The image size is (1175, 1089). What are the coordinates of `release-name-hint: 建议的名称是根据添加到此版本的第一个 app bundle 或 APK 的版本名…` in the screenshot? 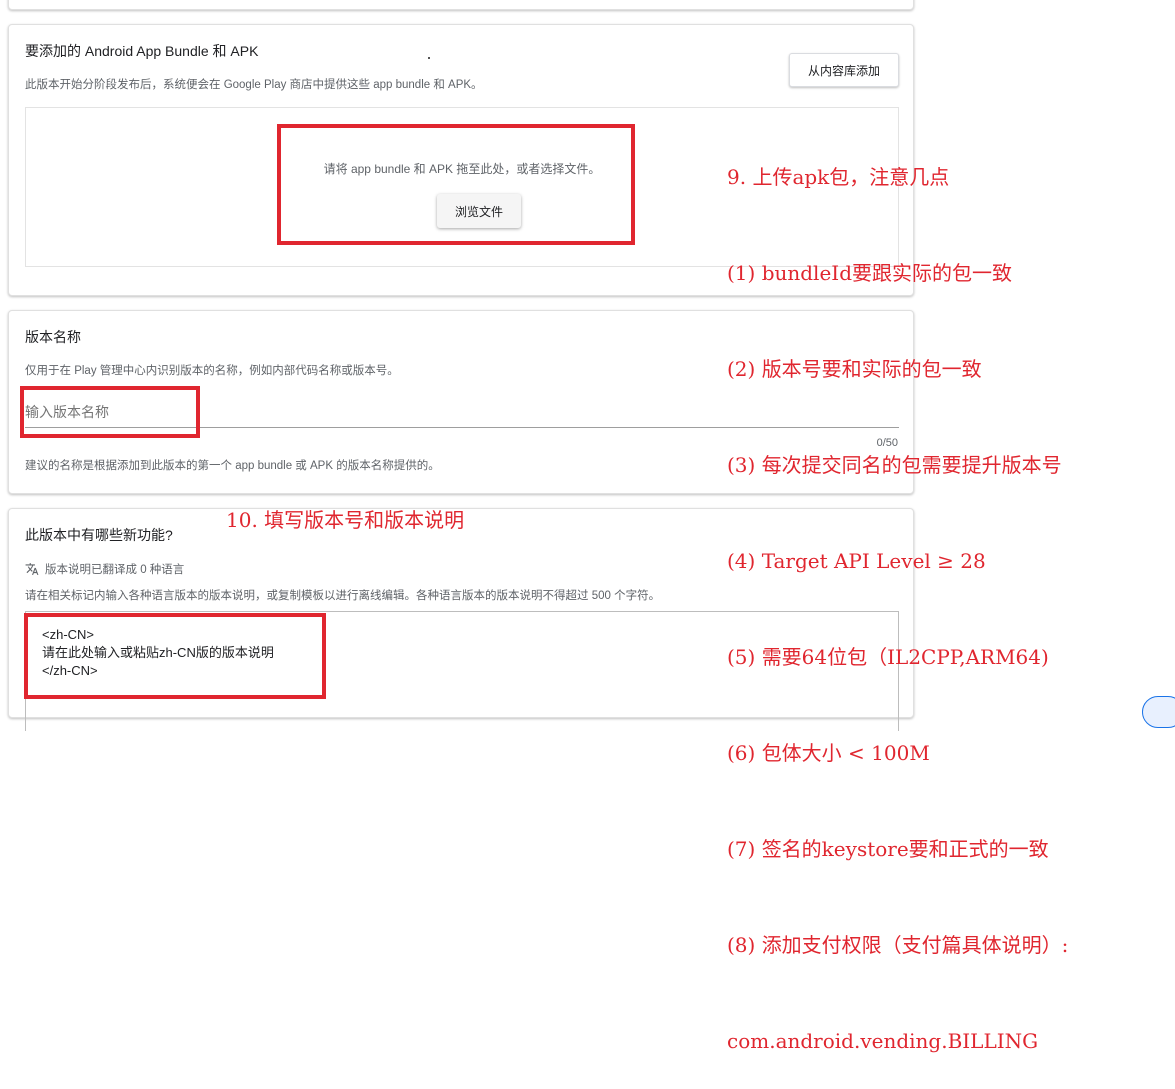 It's located at (232, 466).